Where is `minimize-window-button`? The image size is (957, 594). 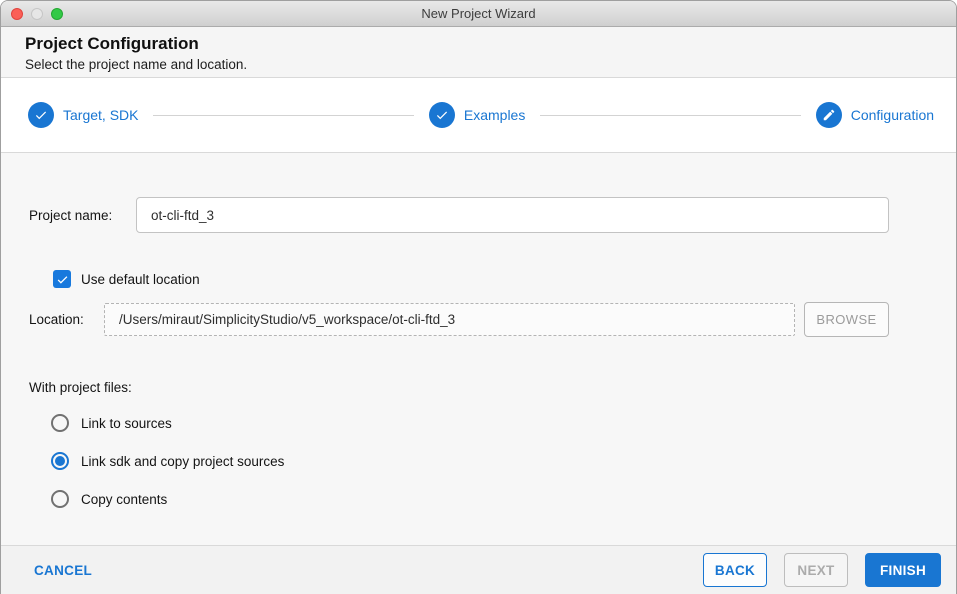 minimize-window-button is located at coordinates (37, 13).